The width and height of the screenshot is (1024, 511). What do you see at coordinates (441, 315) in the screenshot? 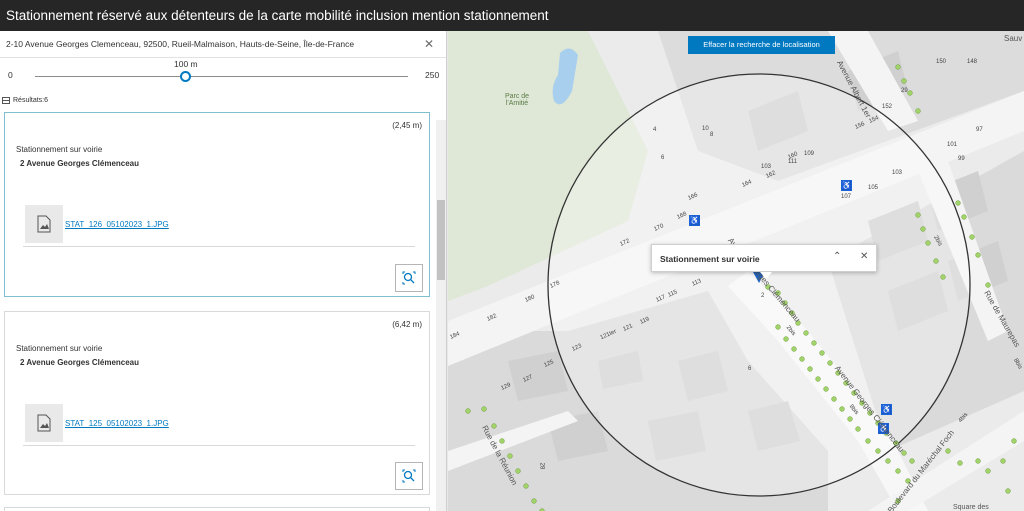
I see `panel-scrollbar` at bounding box center [441, 315].